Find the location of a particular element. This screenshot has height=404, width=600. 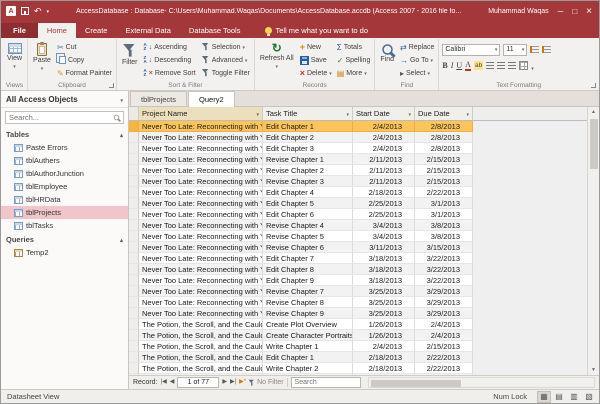

cell-task-title: Create Character Portraits is located at coordinates (308, 335).